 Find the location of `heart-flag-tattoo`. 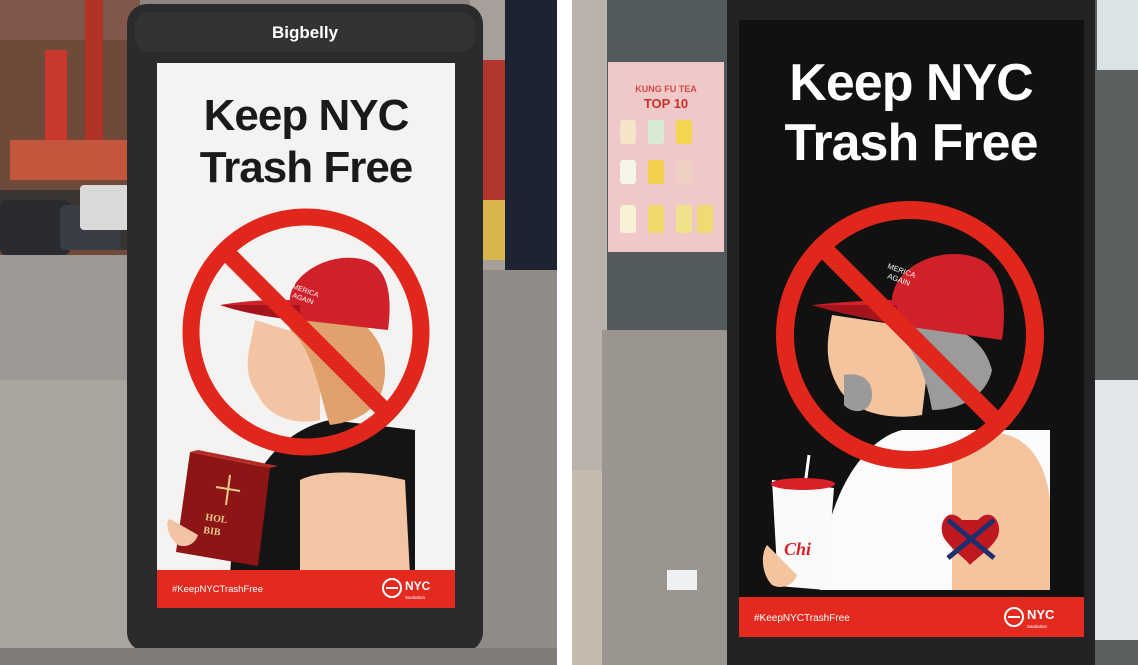

heart-flag-tattoo is located at coordinates (970, 539).